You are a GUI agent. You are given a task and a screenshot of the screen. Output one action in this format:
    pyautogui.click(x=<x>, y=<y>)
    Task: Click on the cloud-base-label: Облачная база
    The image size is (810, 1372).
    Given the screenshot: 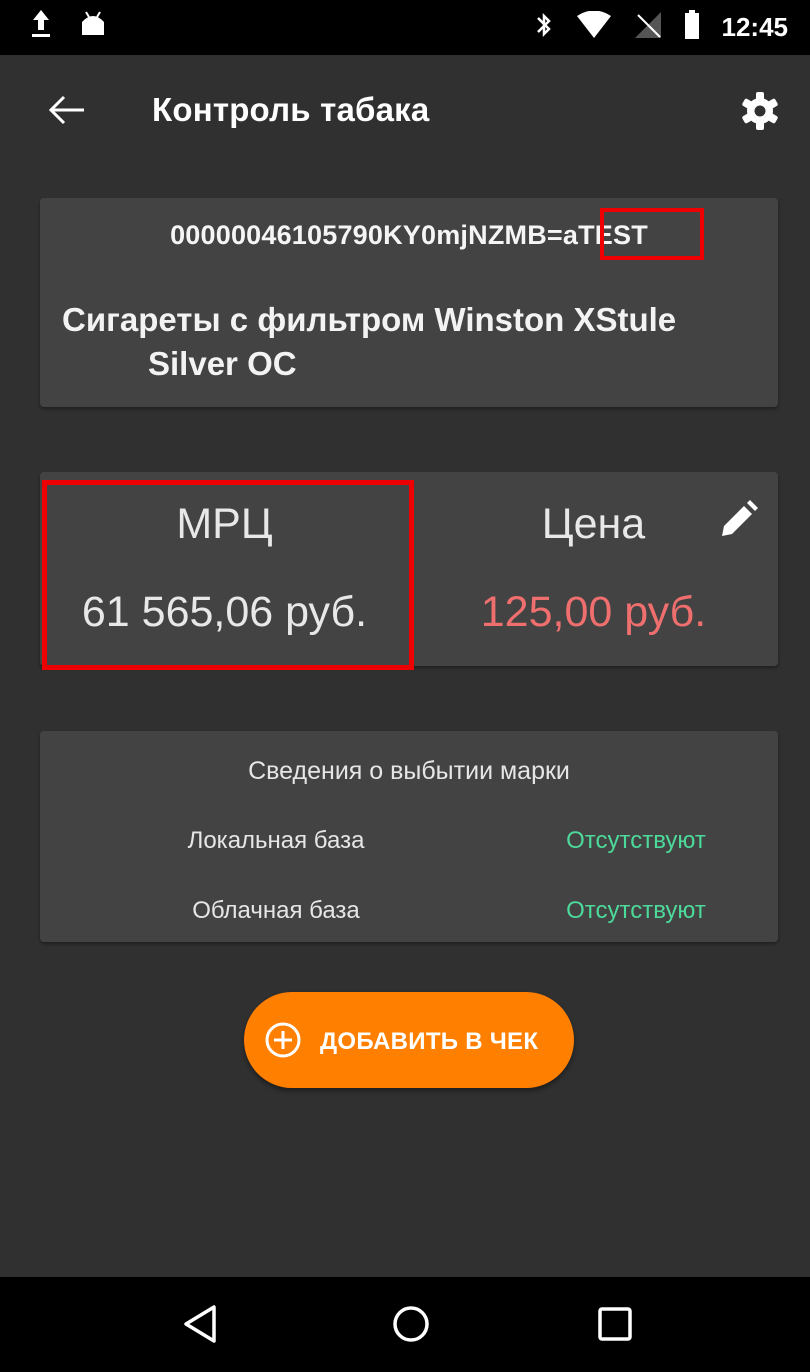 What is the action you would take?
    pyautogui.click(x=276, y=910)
    